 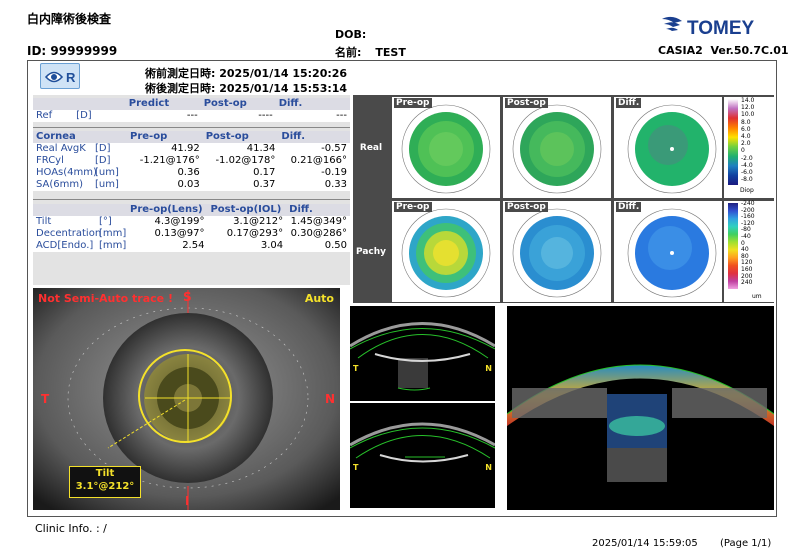 I want to click on scale-tick-label: -8.0, so click(x=747, y=180).